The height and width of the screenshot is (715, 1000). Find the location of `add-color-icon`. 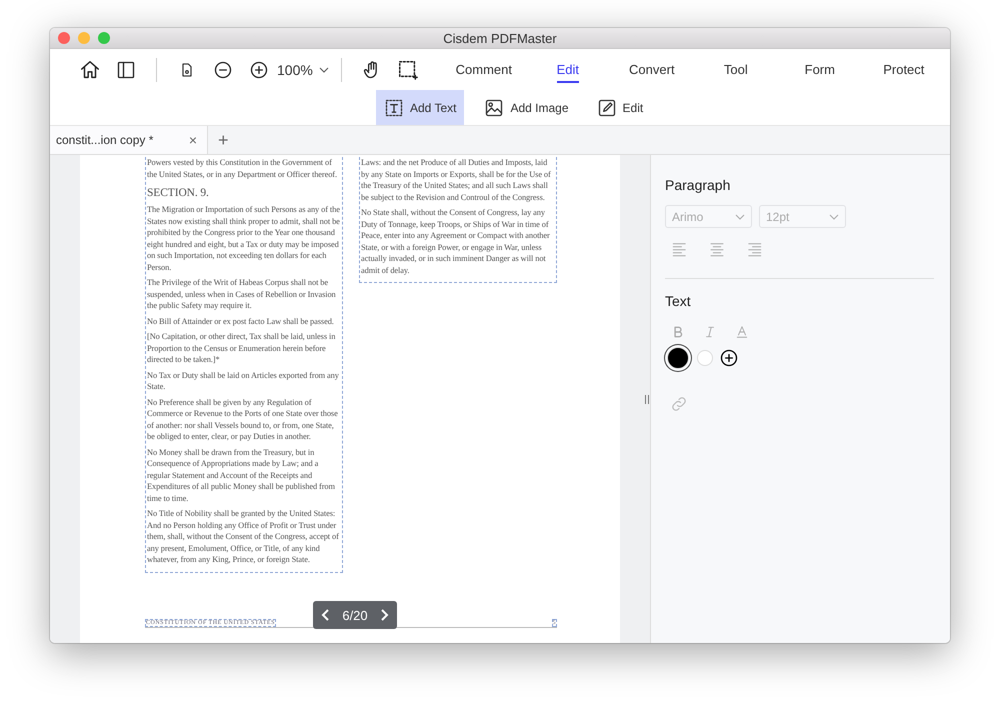

add-color-icon is located at coordinates (729, 358).